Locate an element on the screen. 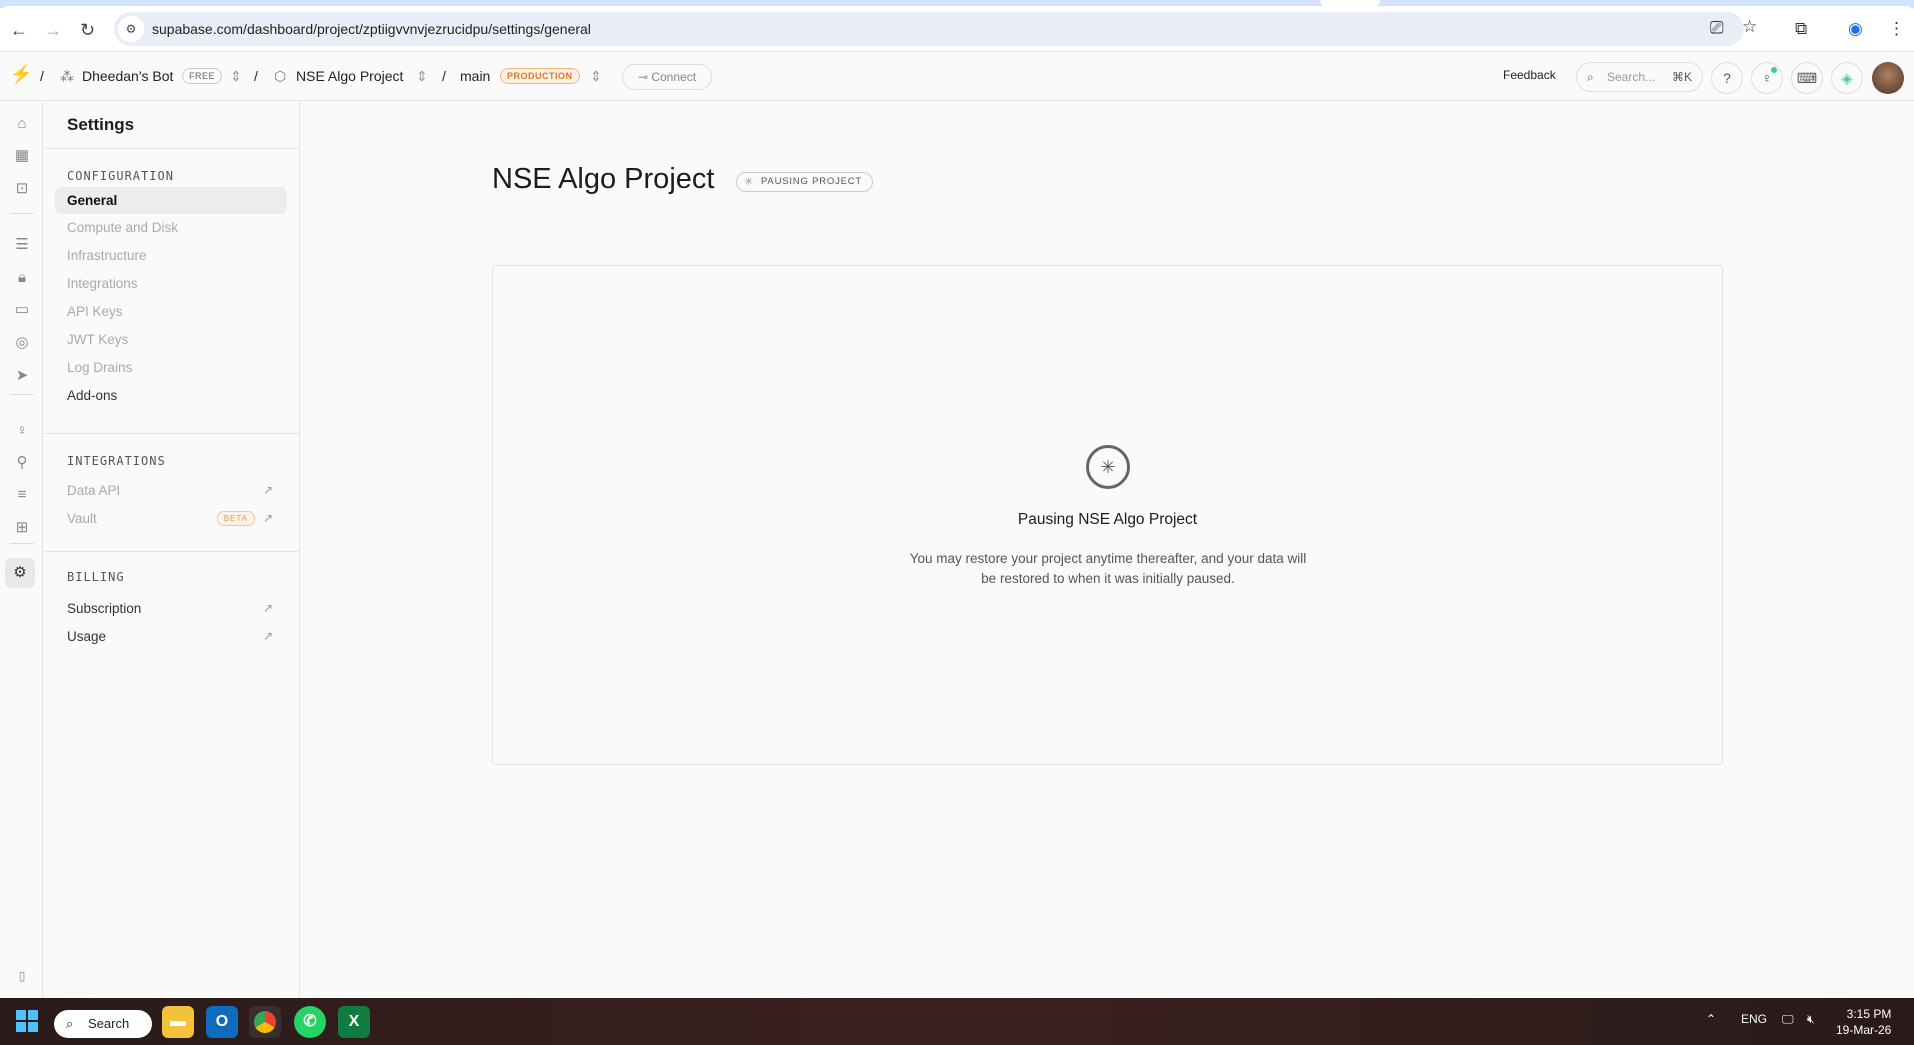 This screenshot has height=1045, width=1914. avatar is located at coordinates (1888, 78).